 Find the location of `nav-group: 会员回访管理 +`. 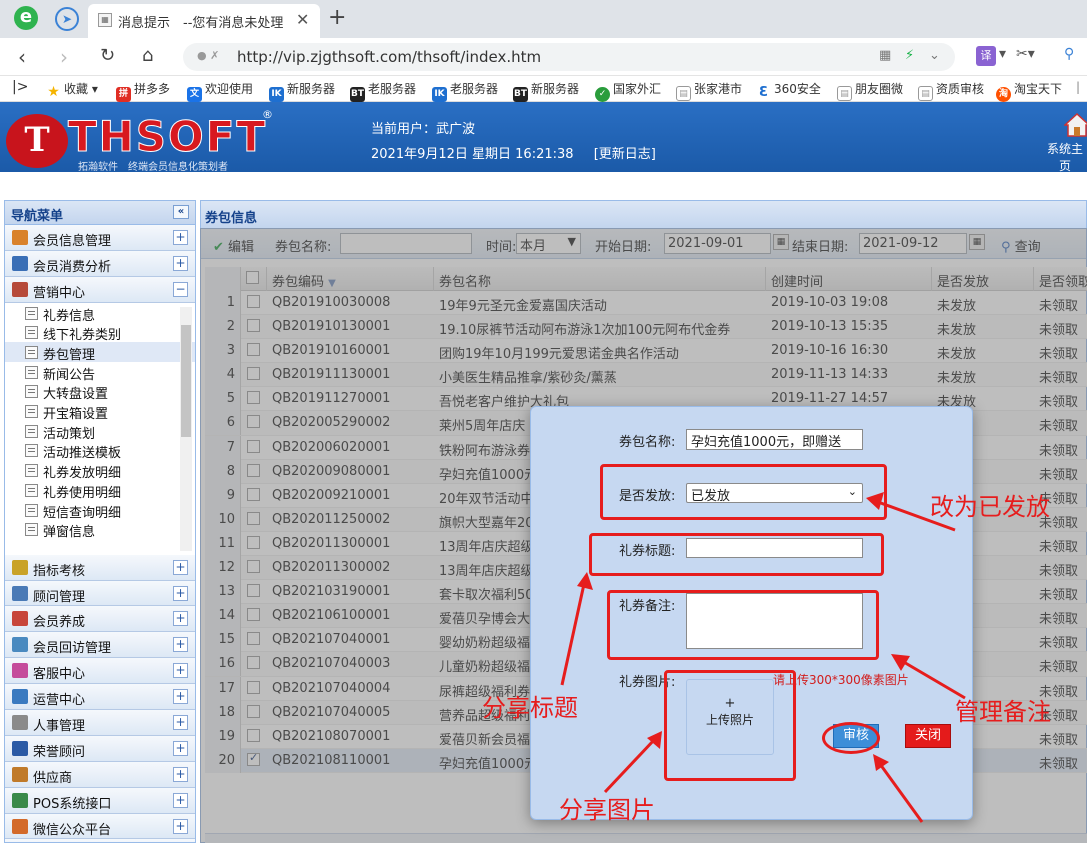

nav-group: 会员回访管理 + is located at coordinates (100, 645).